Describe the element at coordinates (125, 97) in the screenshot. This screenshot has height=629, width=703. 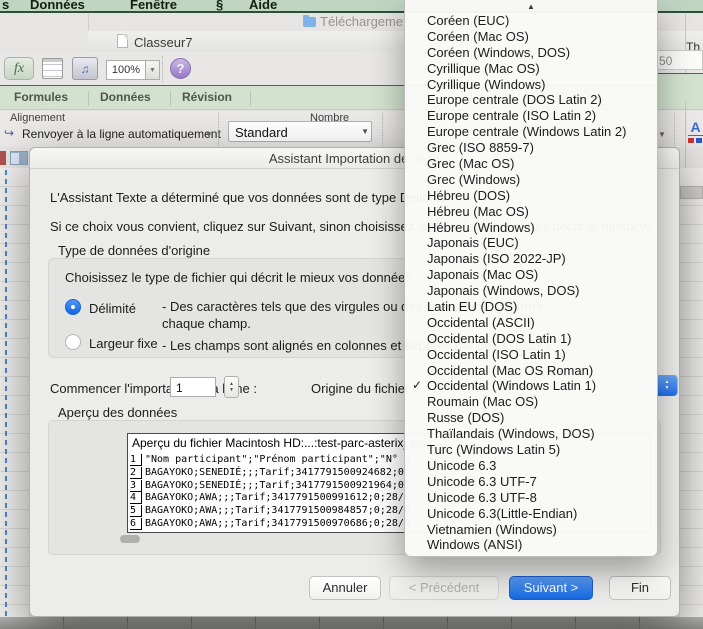
I see `tab-donnees: Données` at that location.